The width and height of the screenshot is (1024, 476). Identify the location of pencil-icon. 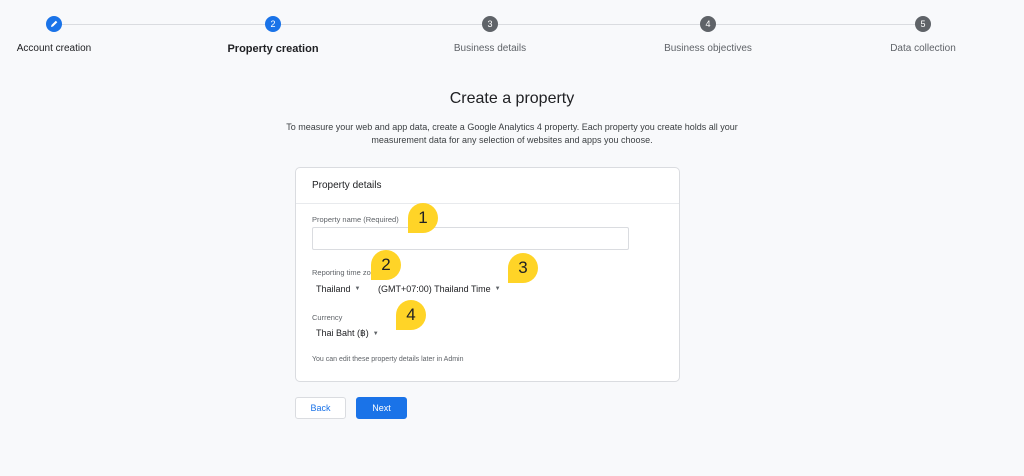
(54, 23).